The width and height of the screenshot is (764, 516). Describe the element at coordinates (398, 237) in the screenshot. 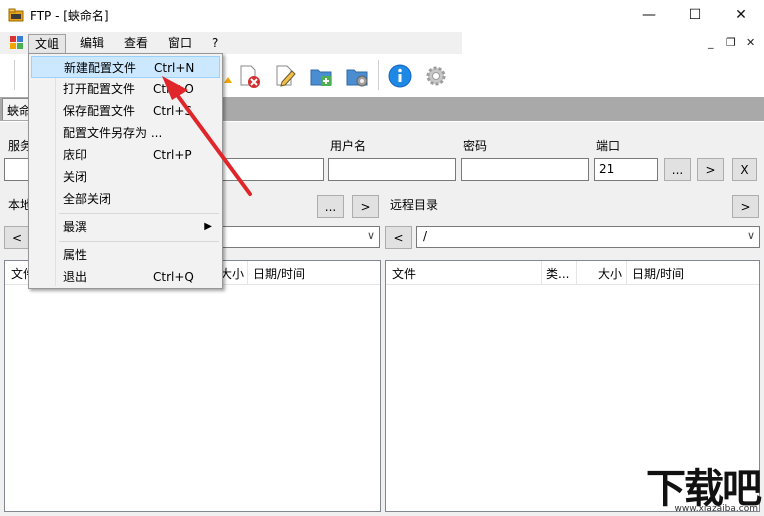

I see `remote-back-button: <` at that location.